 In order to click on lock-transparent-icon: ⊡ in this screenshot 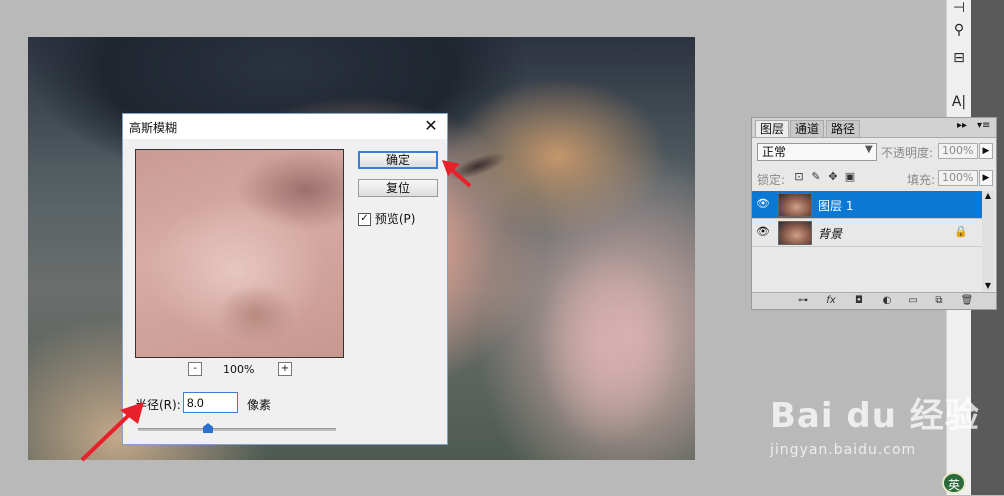, I will do `click(799, 177)`.